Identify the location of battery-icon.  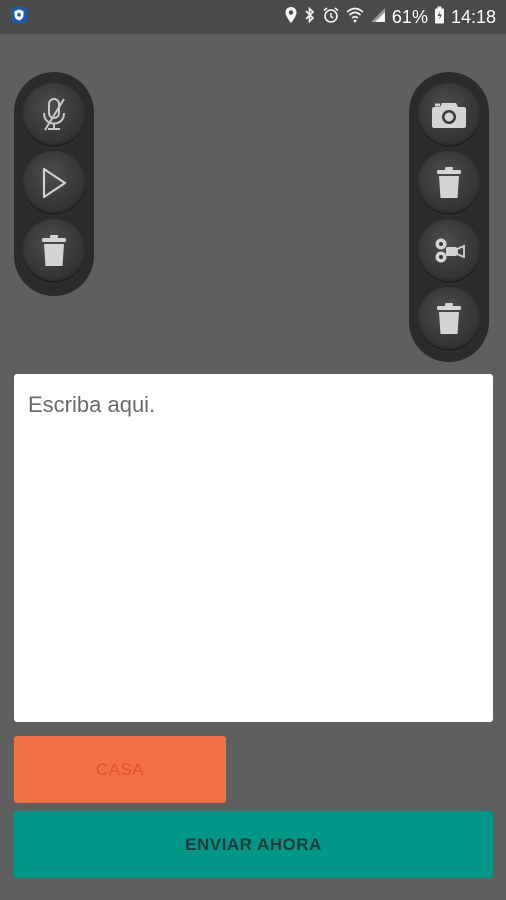
(439, 17).